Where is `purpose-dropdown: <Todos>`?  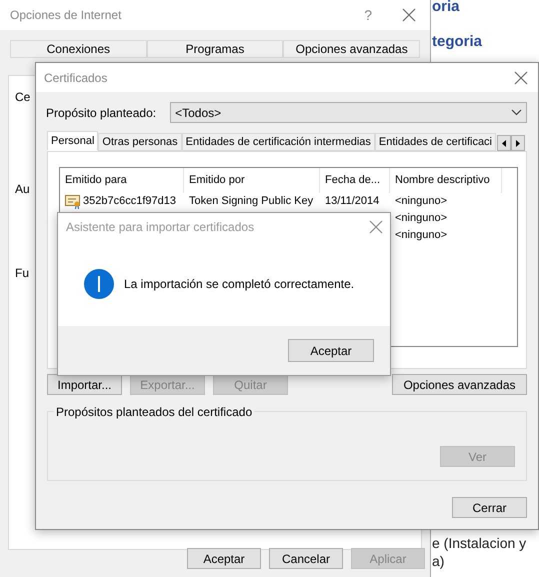 purpose-dropdown: <Todos> is located at coordinates (348, 112).